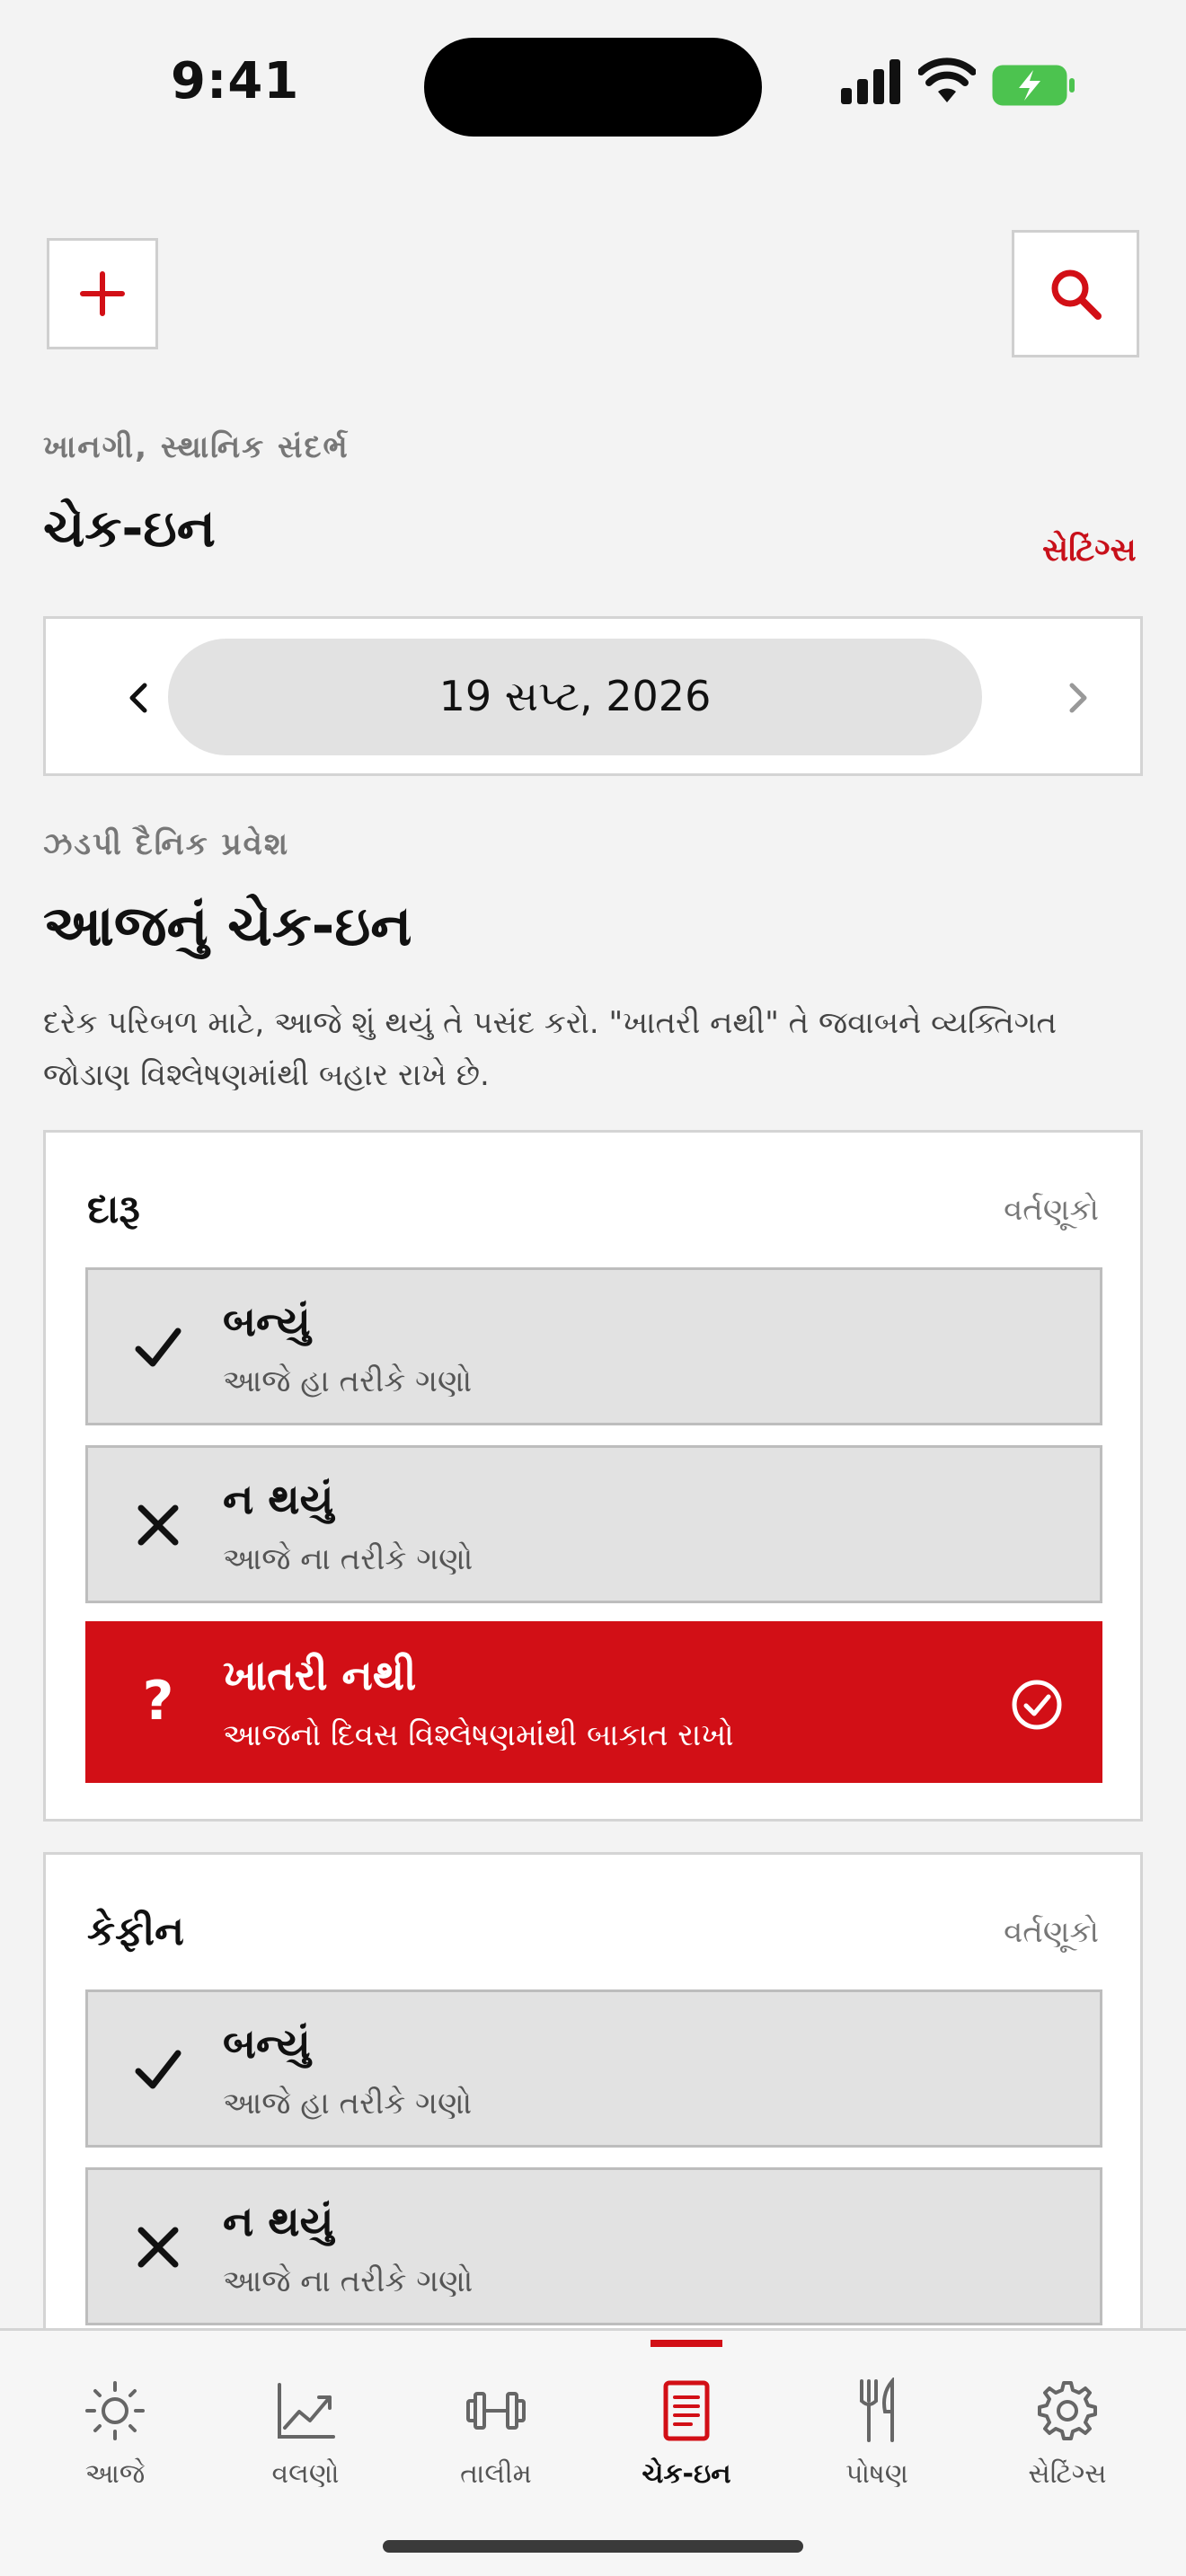 The width and height of the screenshot is (1186, 2576). Describe the element at coordinates (686, 2474) in the screenshot. I see `tab-label: ચેક-ઇન` at that location.